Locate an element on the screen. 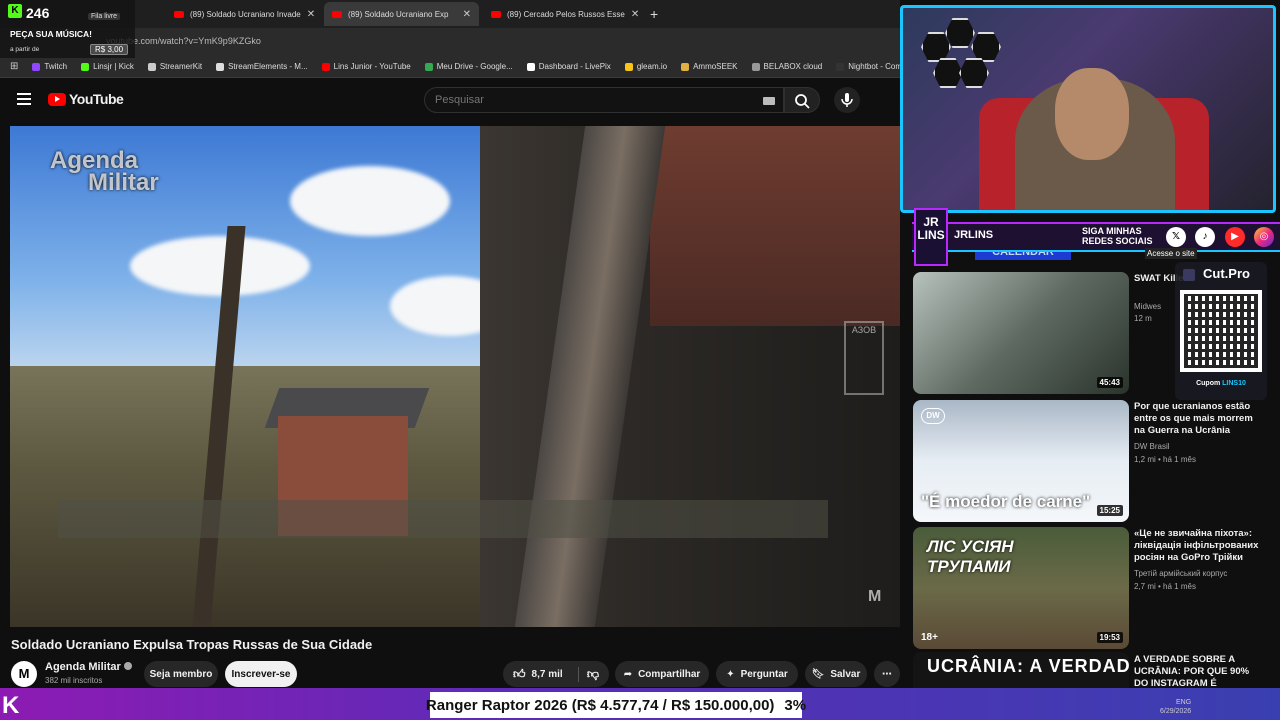 The image size is (1280, 720). streamer-head is located at coordinates (1092, 114).